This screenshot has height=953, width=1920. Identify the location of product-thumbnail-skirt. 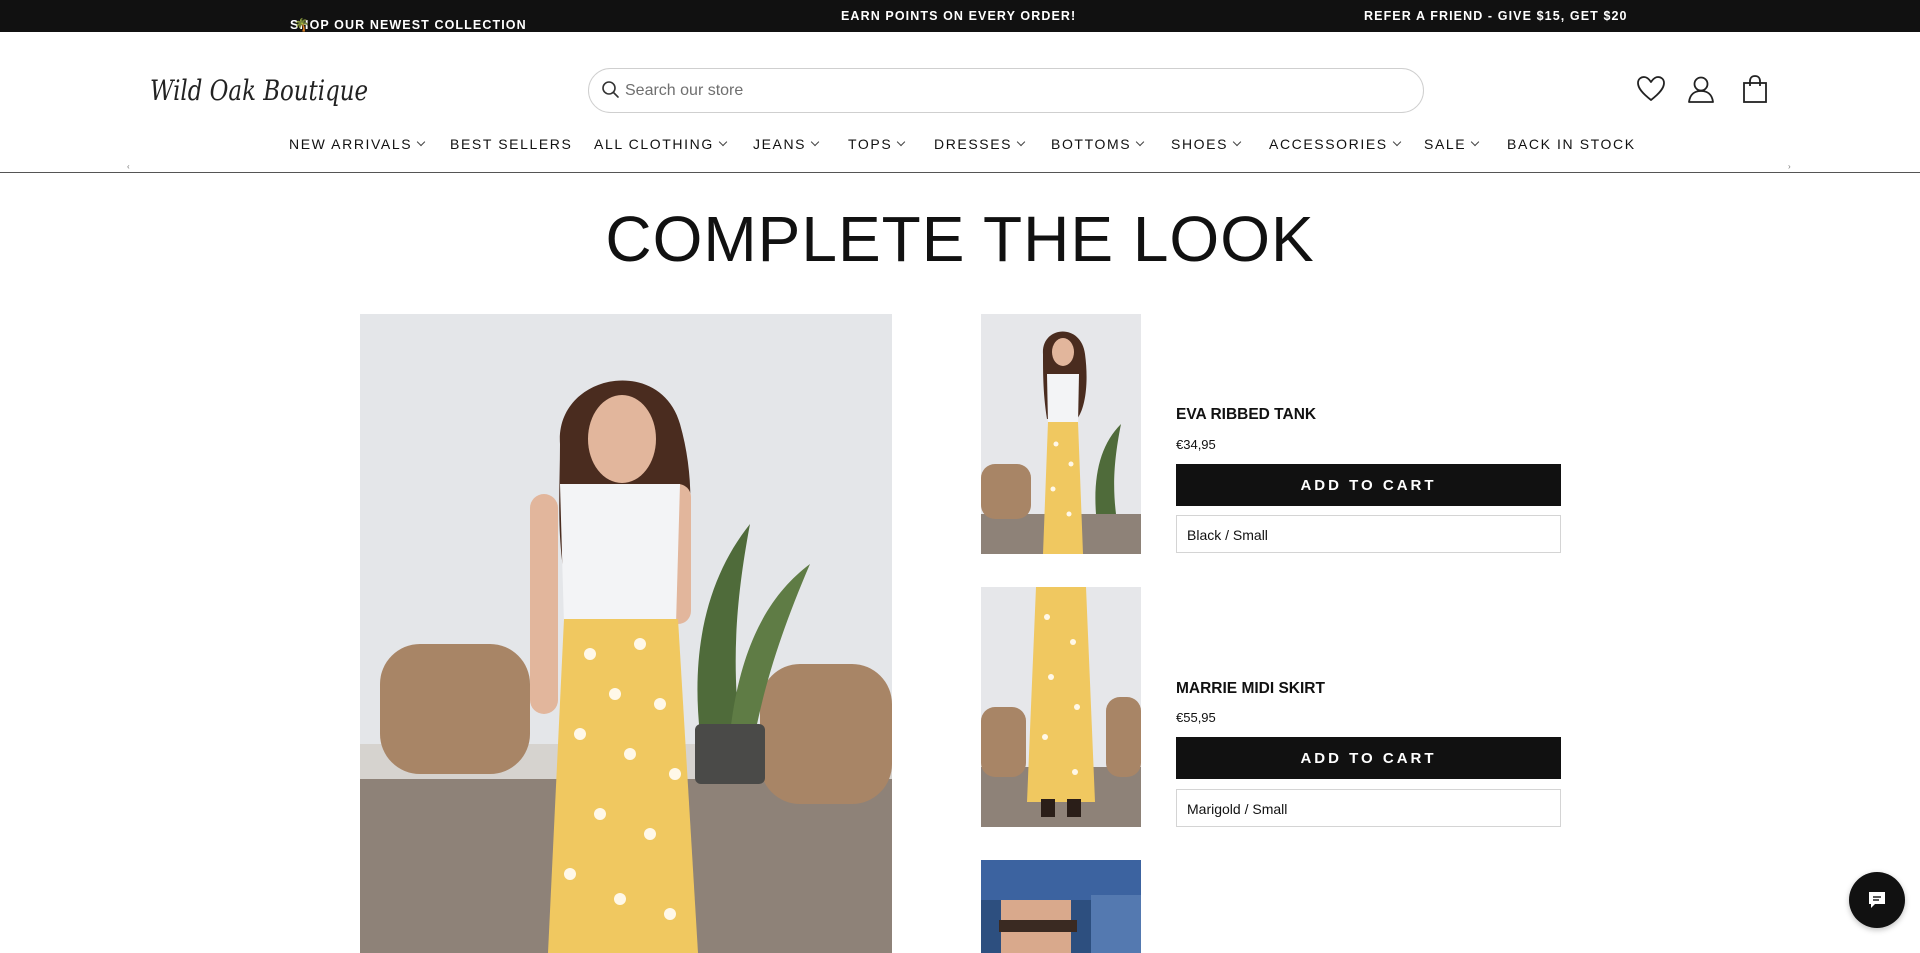
(1061, 707).